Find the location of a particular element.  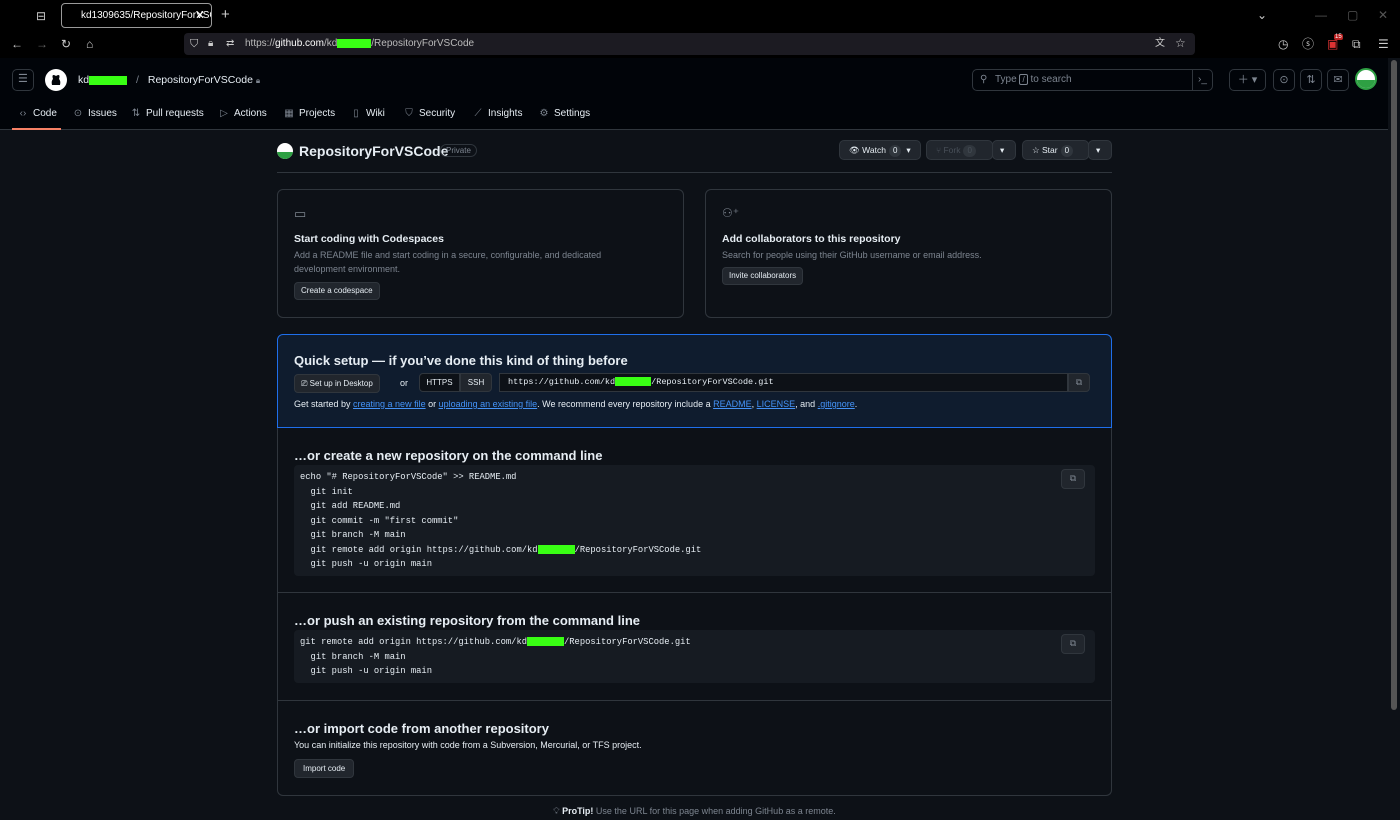

remote-end: /RepositoryForVSCode.git is located at coordinates (627, 642).